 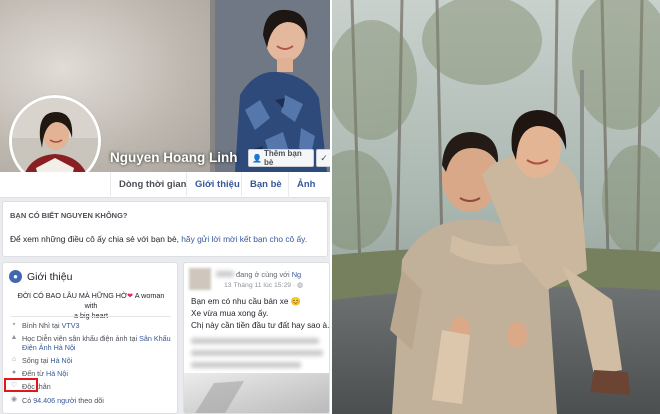 I want to click on intro-item-lives: ⌂ Sống tại Hà Nội, so click(x=41, y=360).